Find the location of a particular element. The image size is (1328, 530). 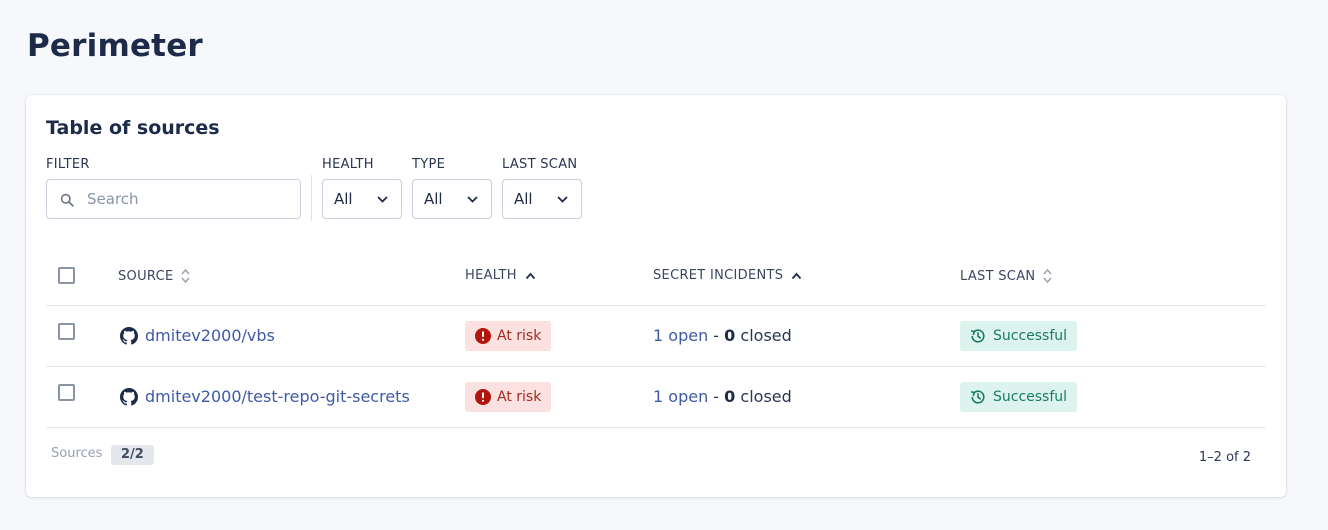

column-last-scan-label: LAST SCAN is located at coordinates (998, 276).